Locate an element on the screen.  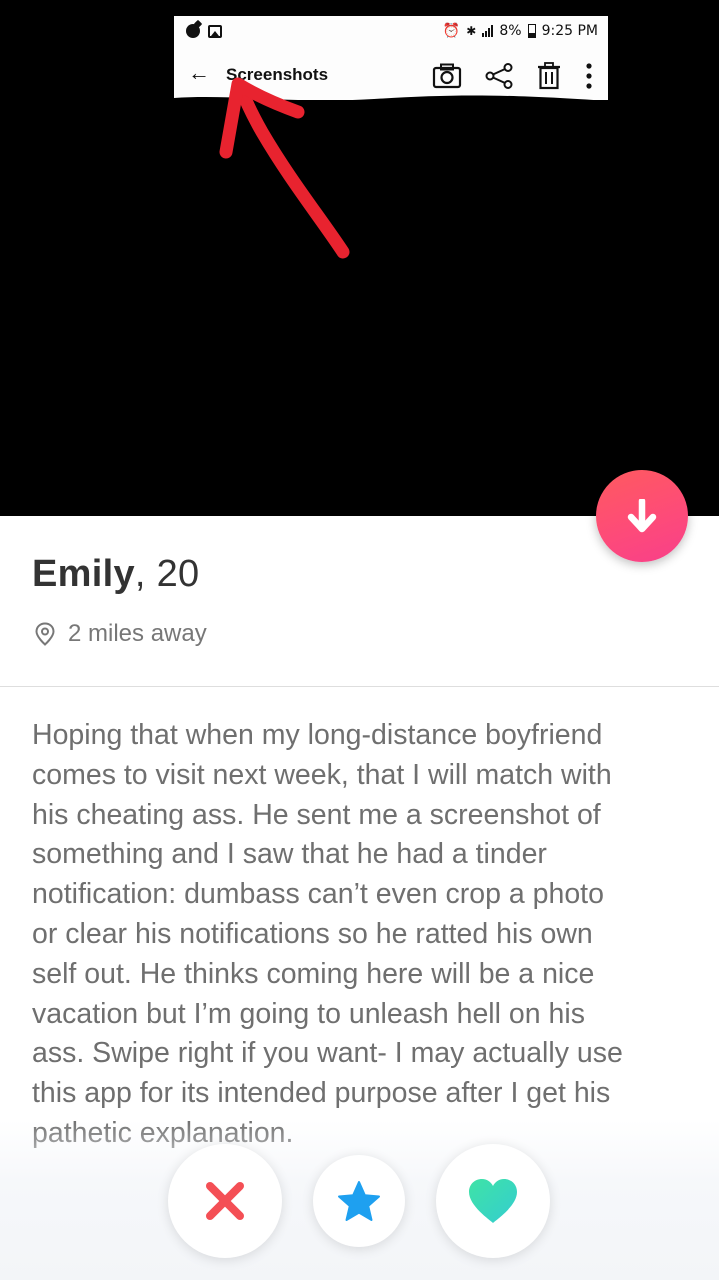
battery-percent: 8% is located at coordinates (510, 31).